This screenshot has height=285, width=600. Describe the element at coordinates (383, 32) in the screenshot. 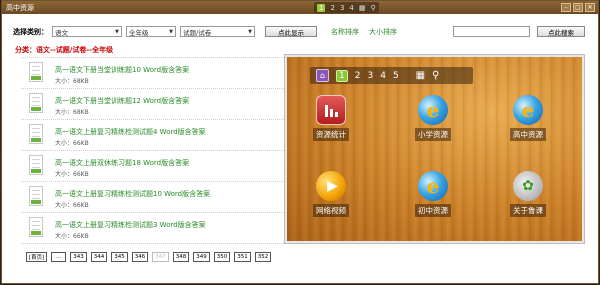

I see `sort-by-size-link: 大小排序` at that location.